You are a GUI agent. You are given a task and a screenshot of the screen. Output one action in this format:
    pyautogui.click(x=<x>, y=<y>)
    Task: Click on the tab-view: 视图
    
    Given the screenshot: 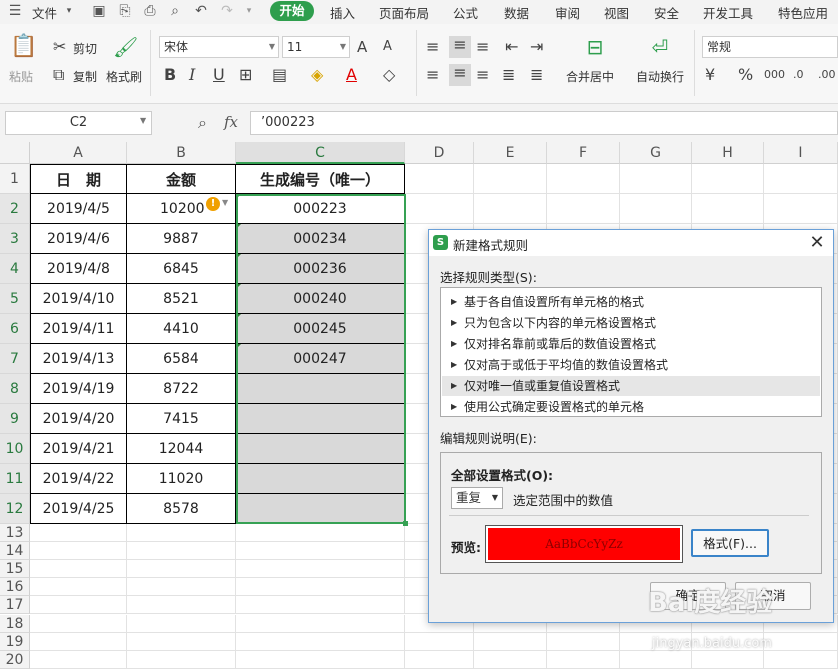 What is the action you would take?
    pyautogui.click(x=616, y=12)
    